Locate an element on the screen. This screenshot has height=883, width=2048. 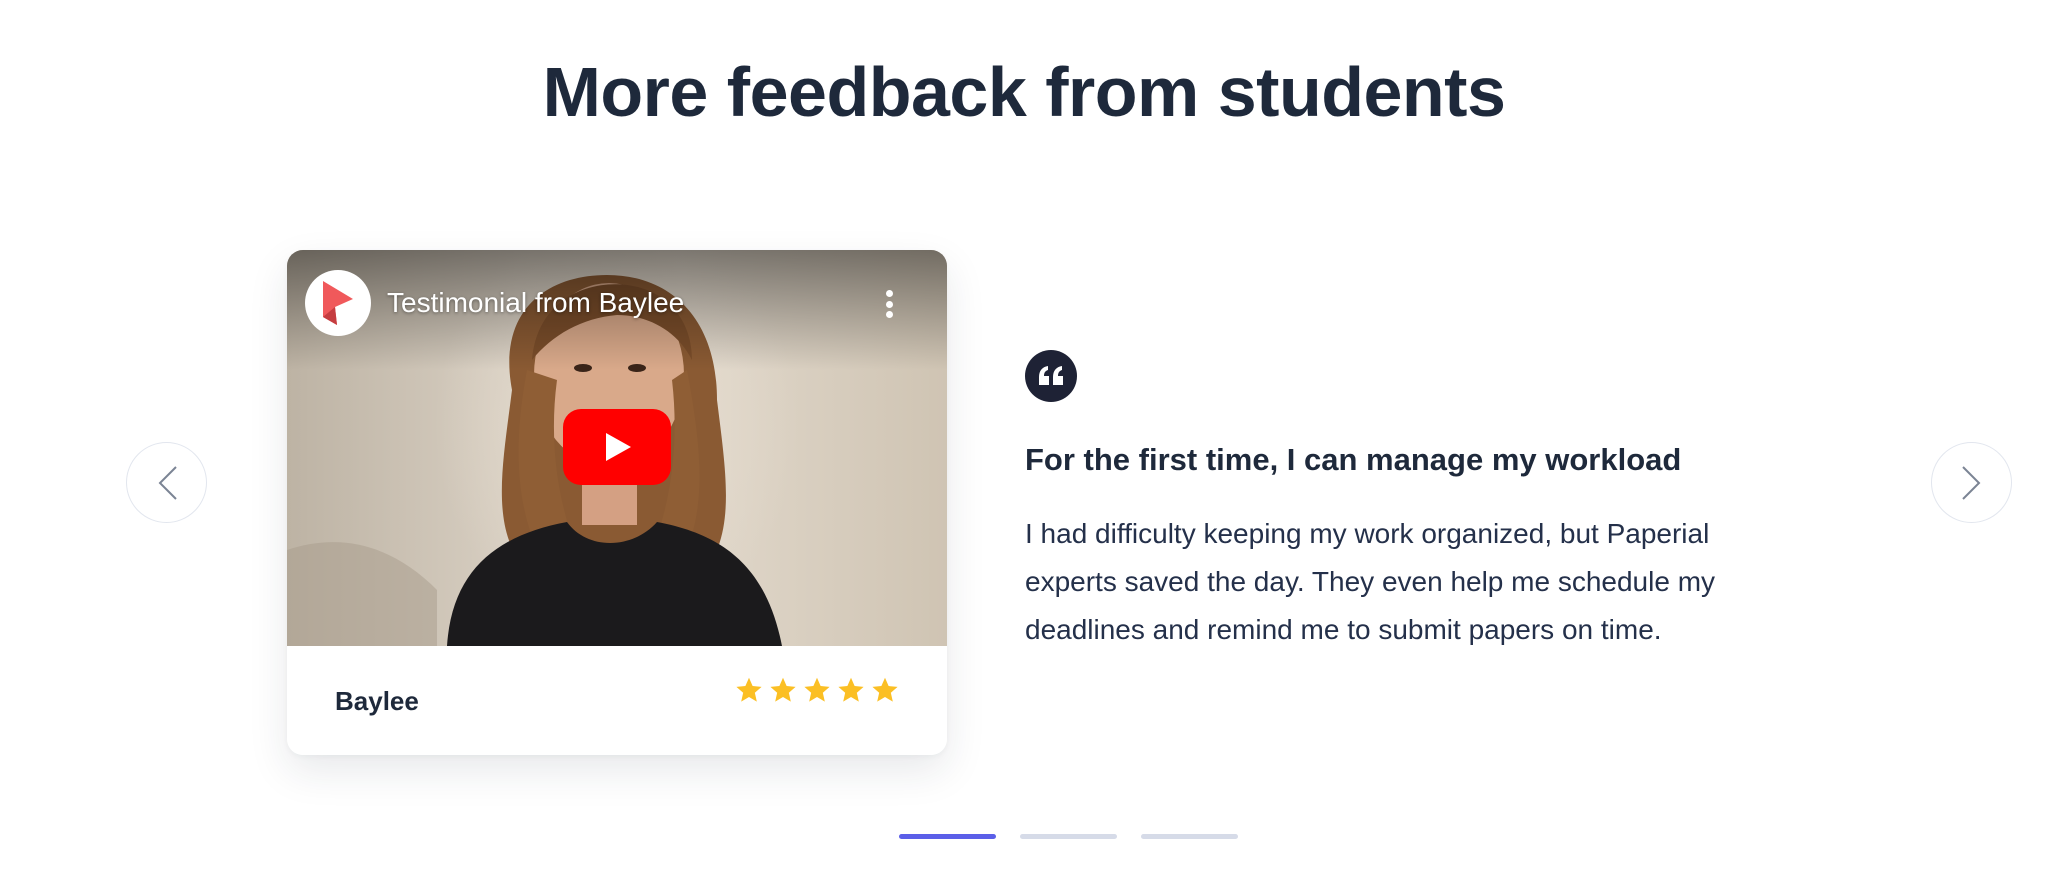
carousel-pagination is located at coordinates (1068, 836).